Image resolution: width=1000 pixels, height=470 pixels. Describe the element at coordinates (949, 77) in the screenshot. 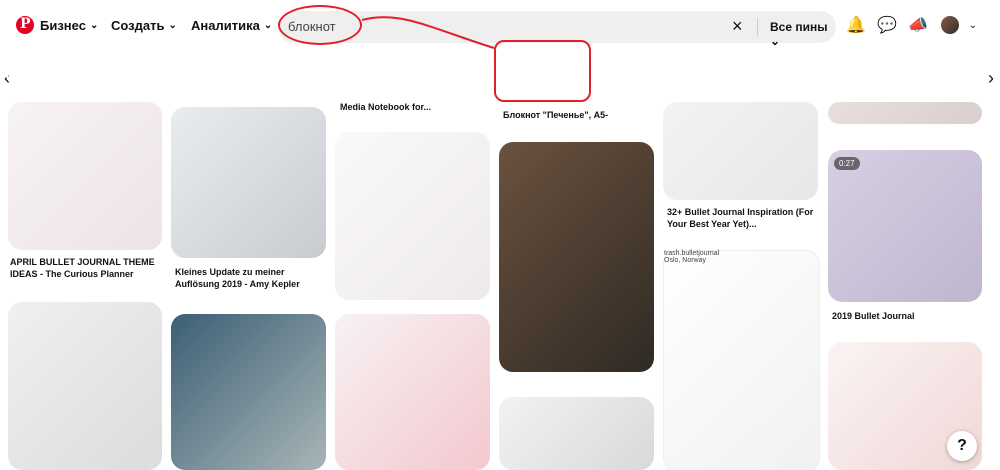

I see `chip-12: Как сделать` at that location.